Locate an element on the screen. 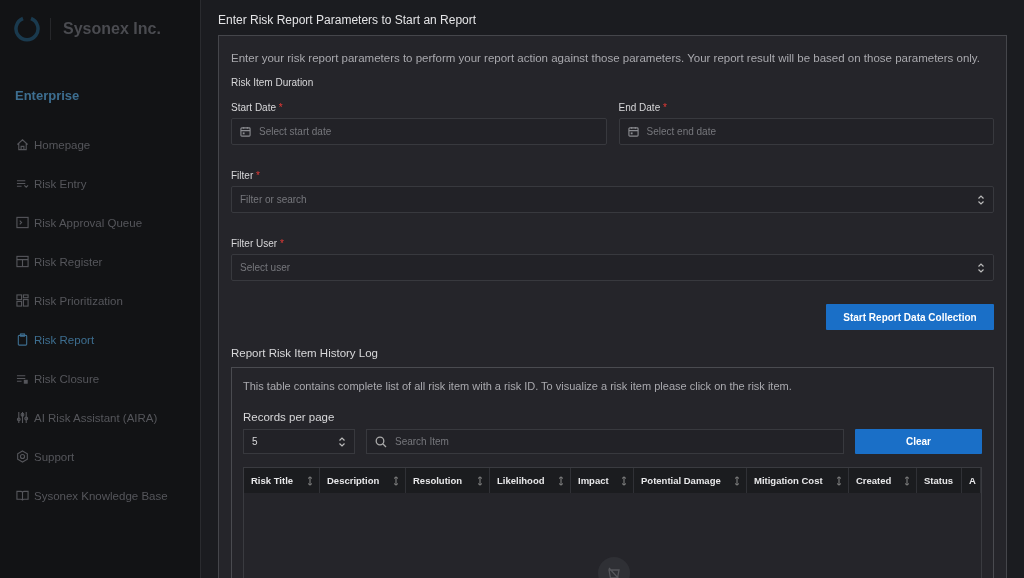 The width and height of the screenshot is (1024, 578). sidebar-item: Risk Register is located at coordinates (100, 261).